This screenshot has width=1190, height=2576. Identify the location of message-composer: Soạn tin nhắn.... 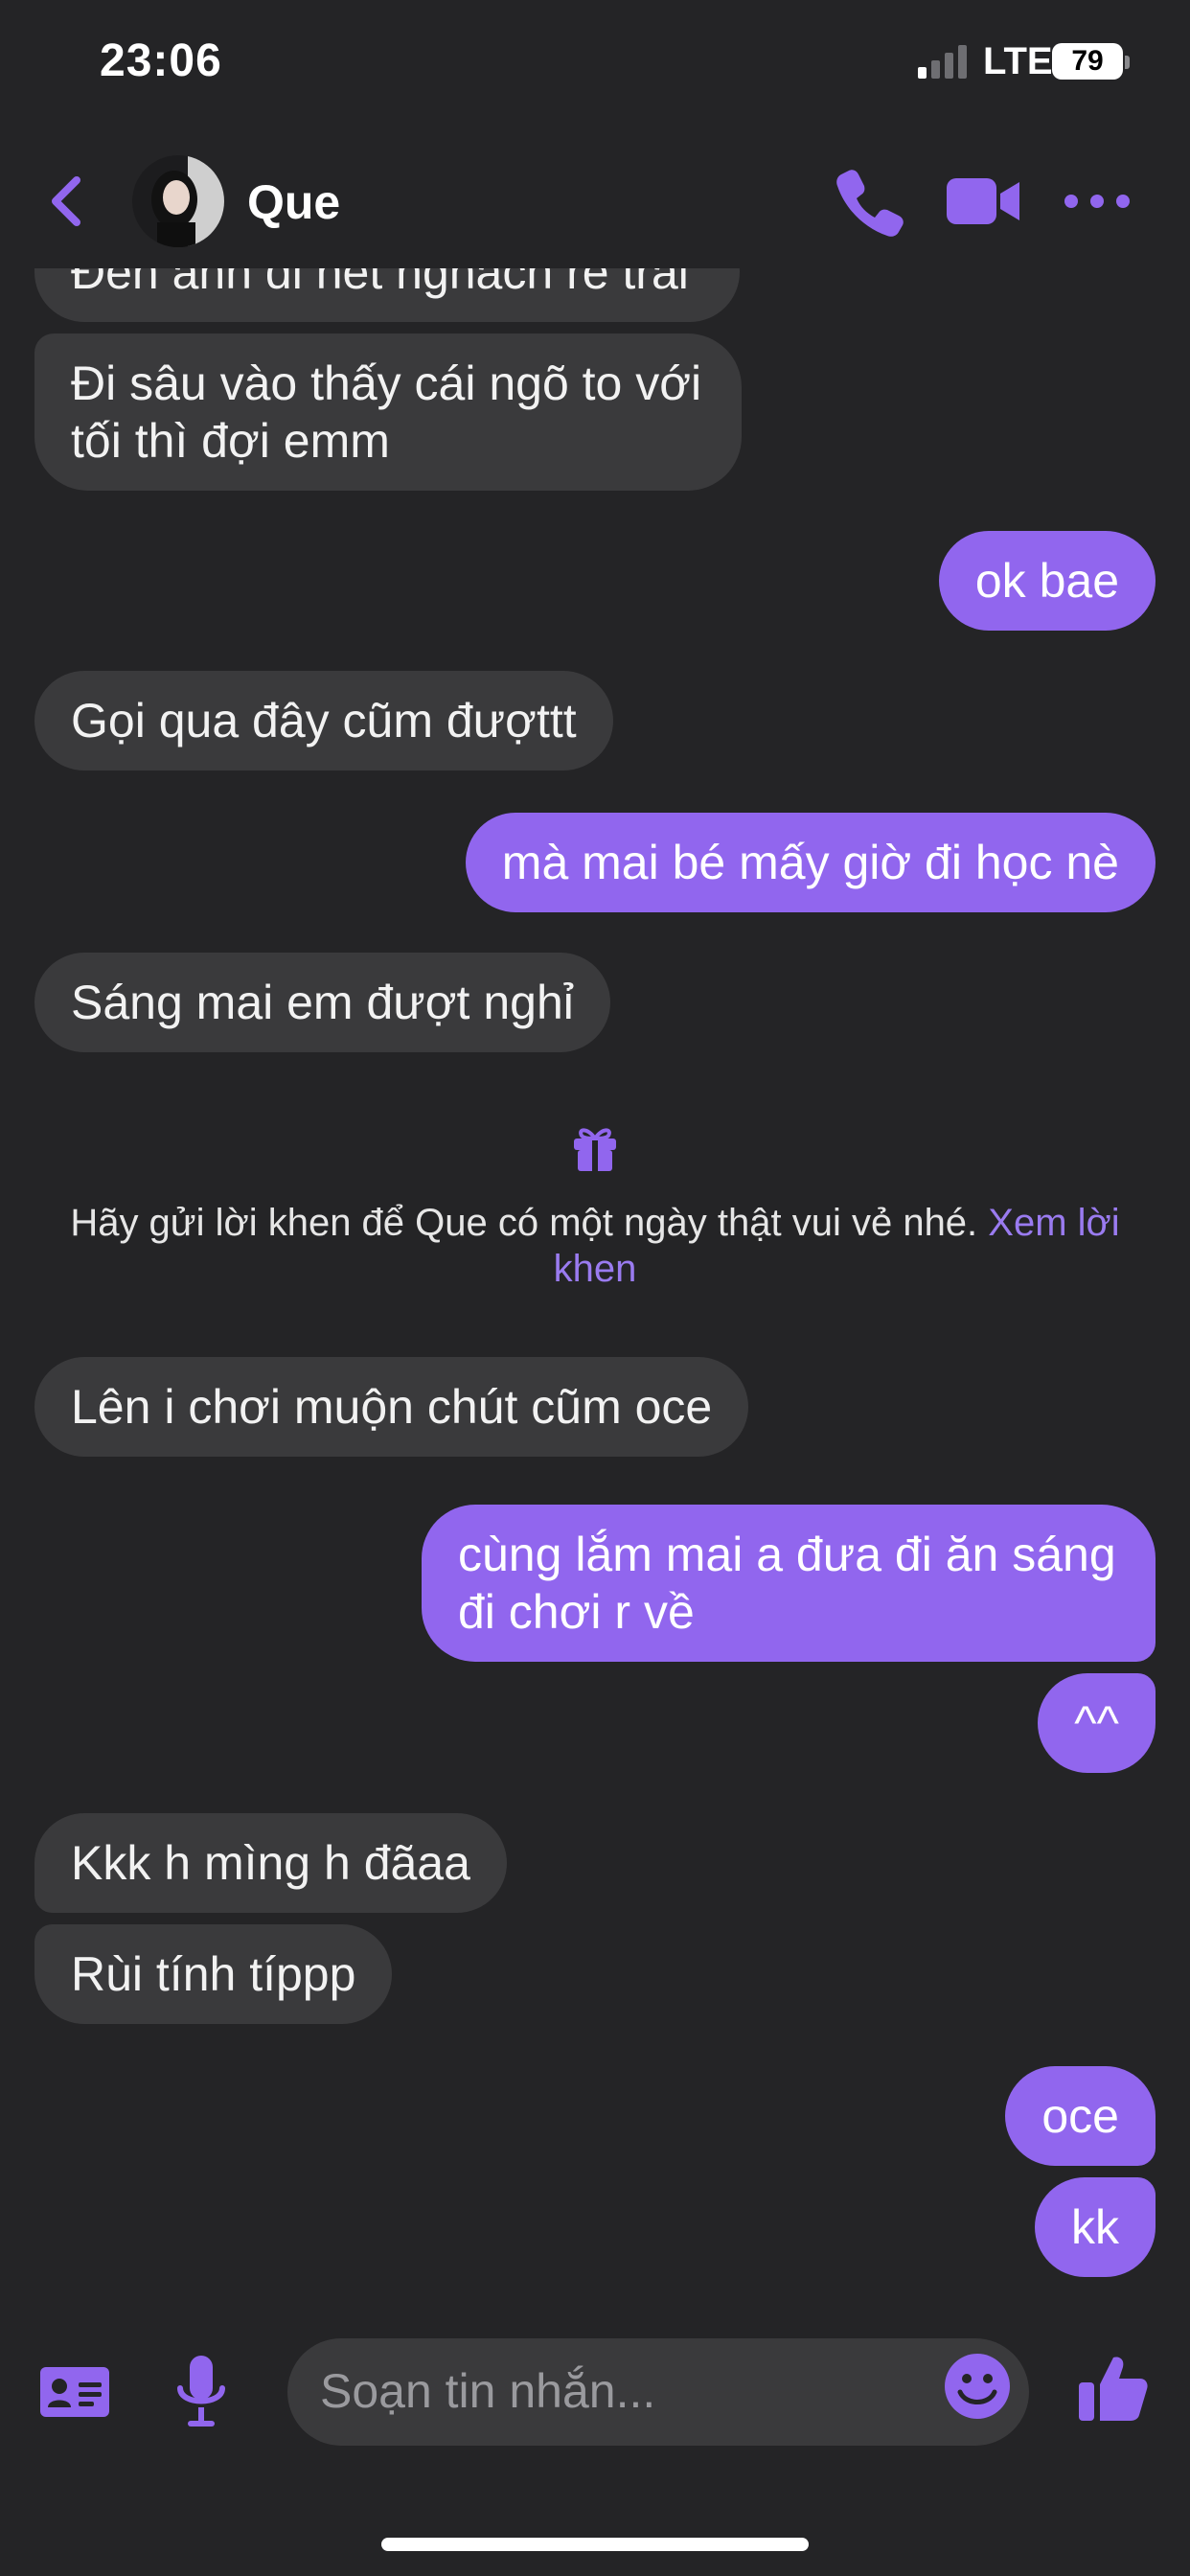
(595, 2391).